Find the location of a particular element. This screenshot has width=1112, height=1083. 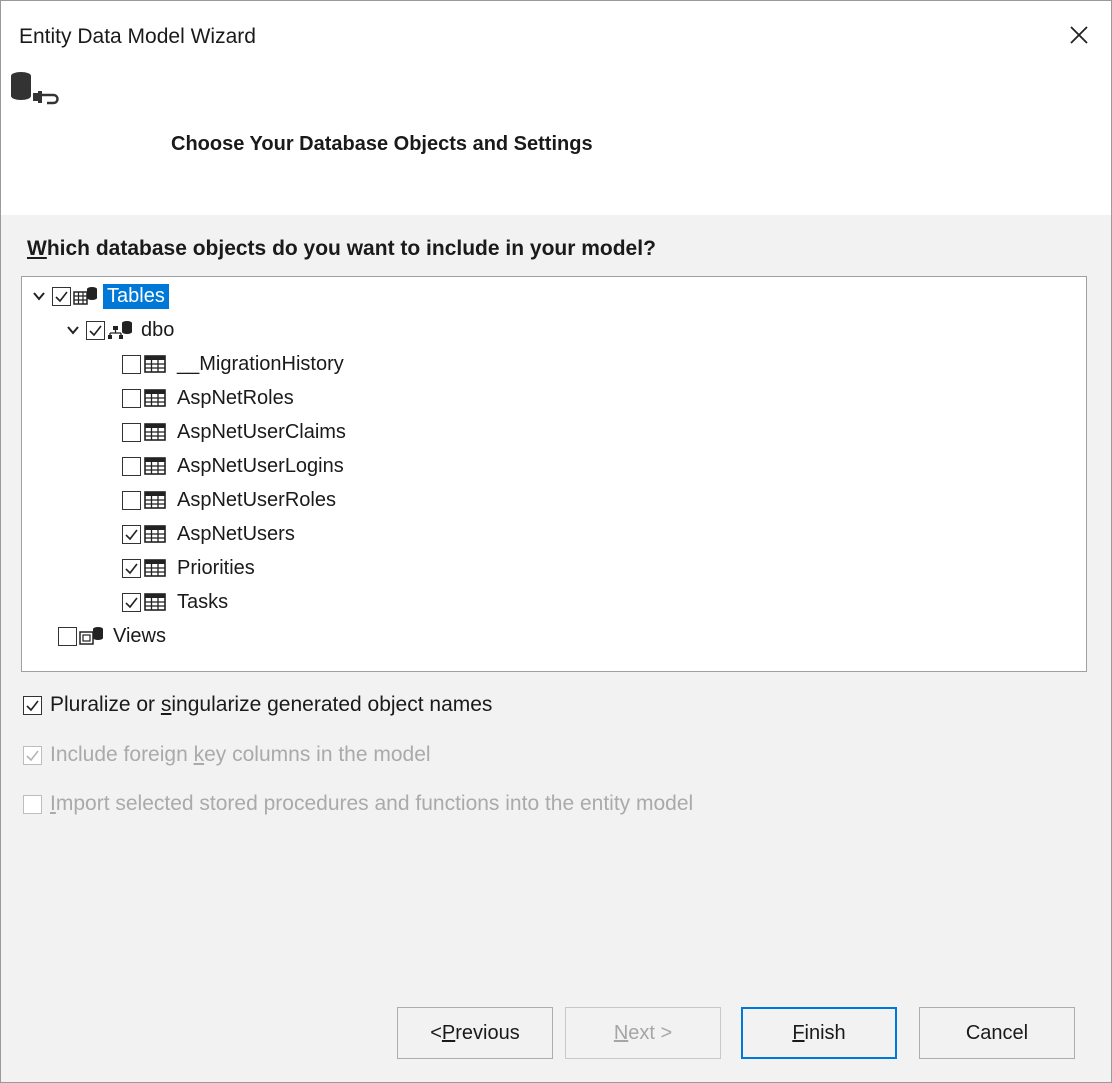

cancel-button: Cancel is located at coordinates (997, 1033).